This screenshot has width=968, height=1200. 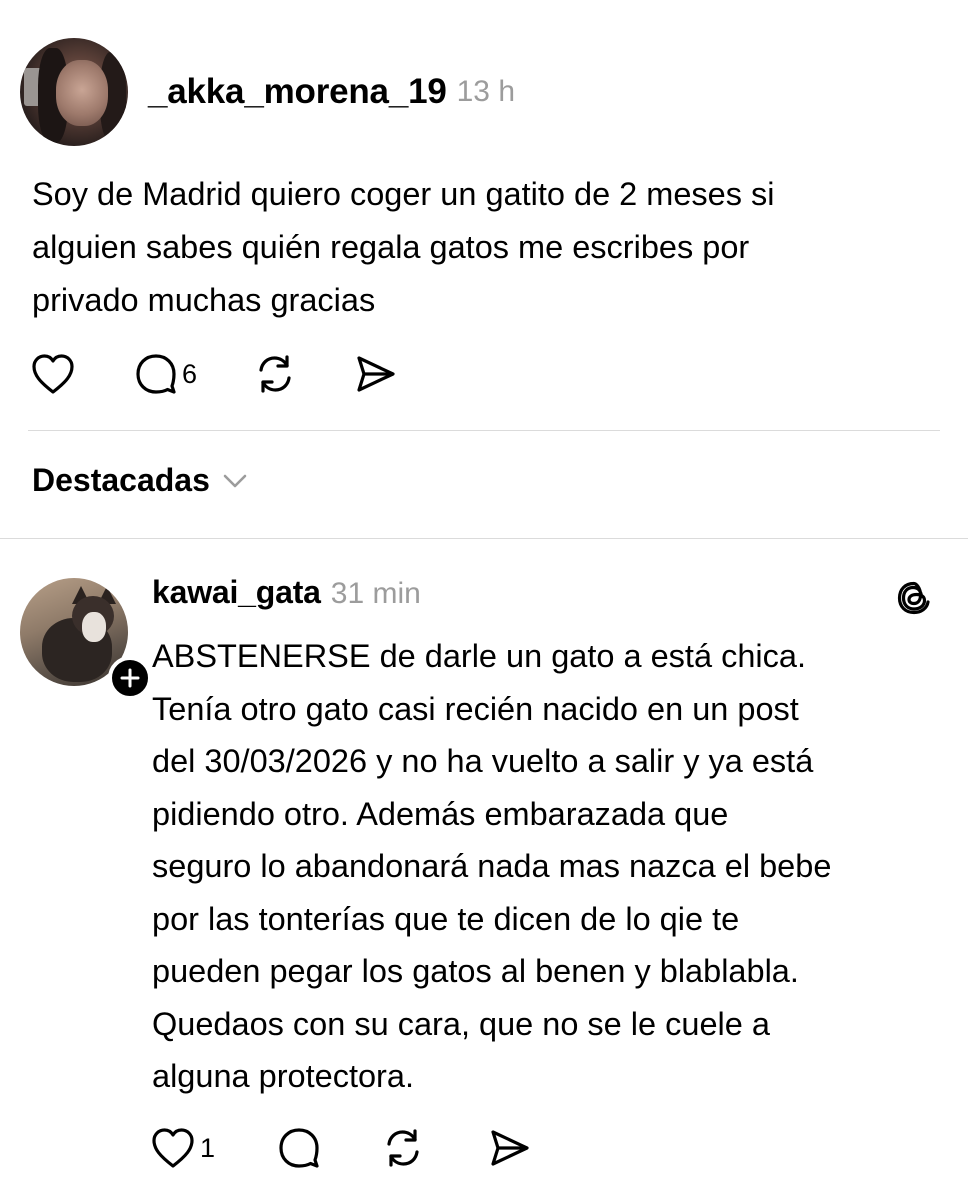 I want to click on comment-button, so click(x=299, y=1148).